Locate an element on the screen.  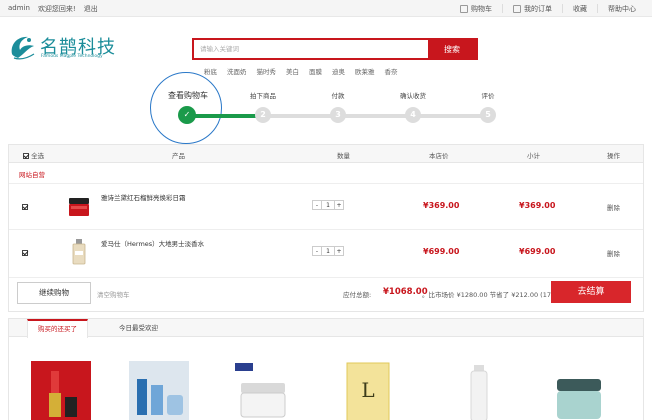
hotword-link: 欧莱雅 is located at coordinates (365, 71).